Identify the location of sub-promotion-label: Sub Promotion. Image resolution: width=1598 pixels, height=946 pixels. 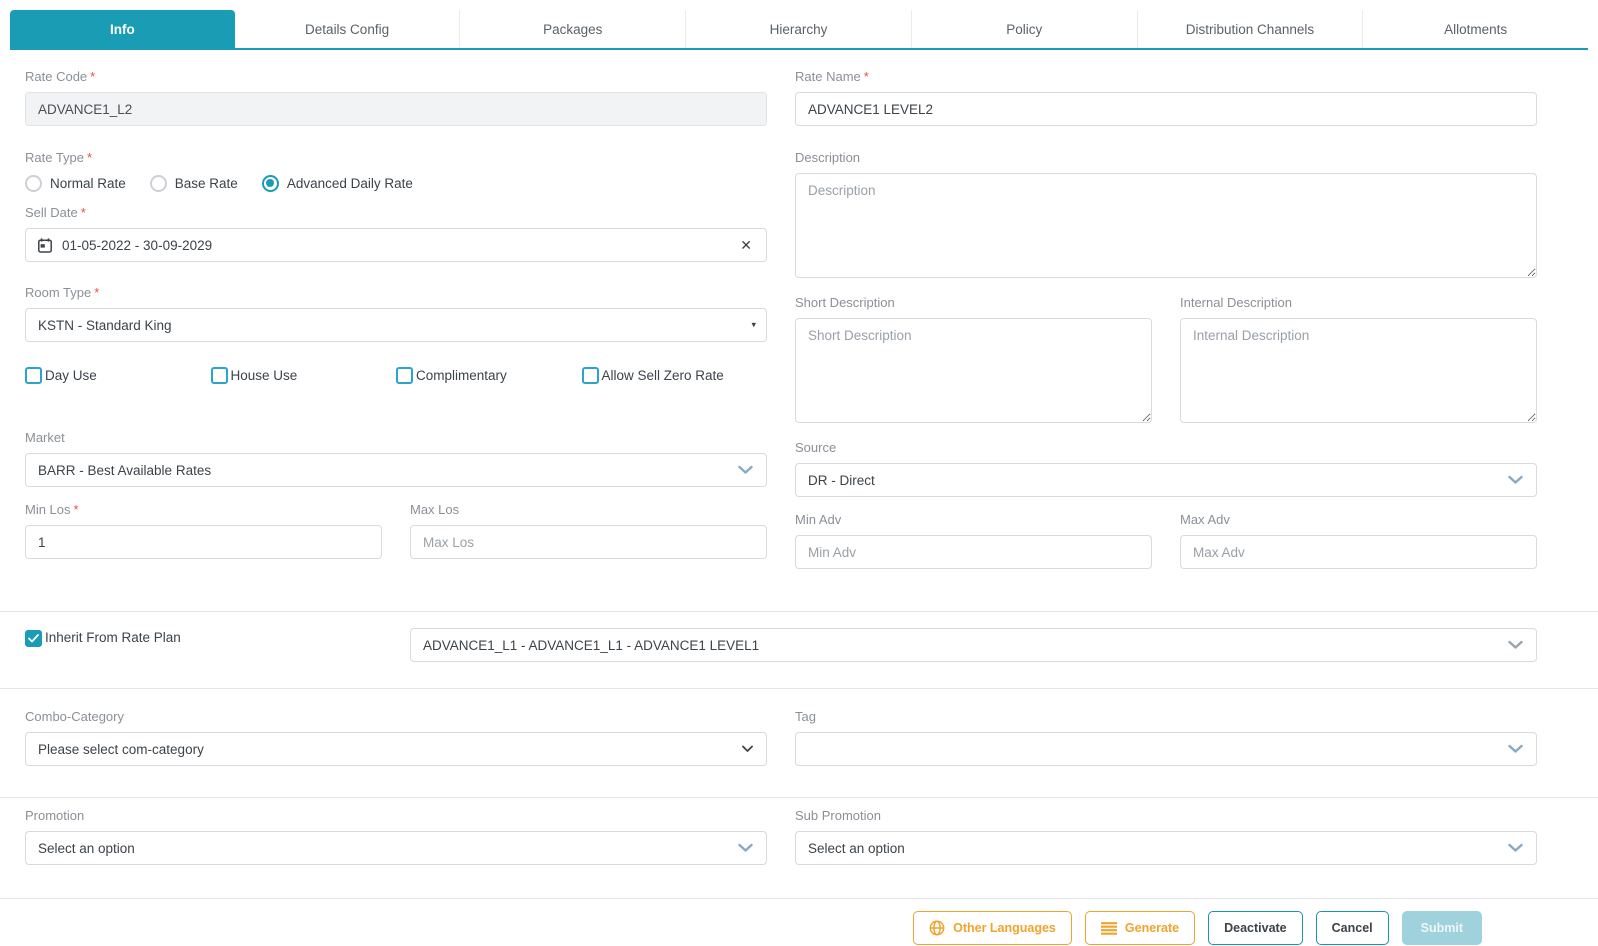
(838, 815).